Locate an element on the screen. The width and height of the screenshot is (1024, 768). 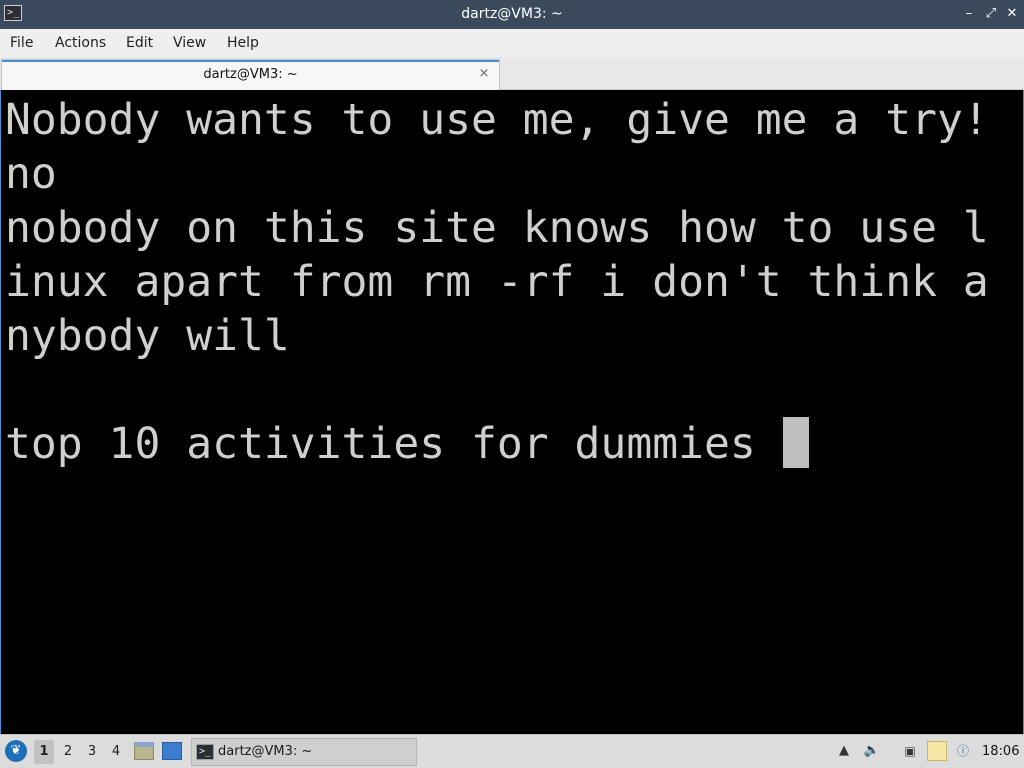
workspace-4: 4 is located at coordinates (116, 752).